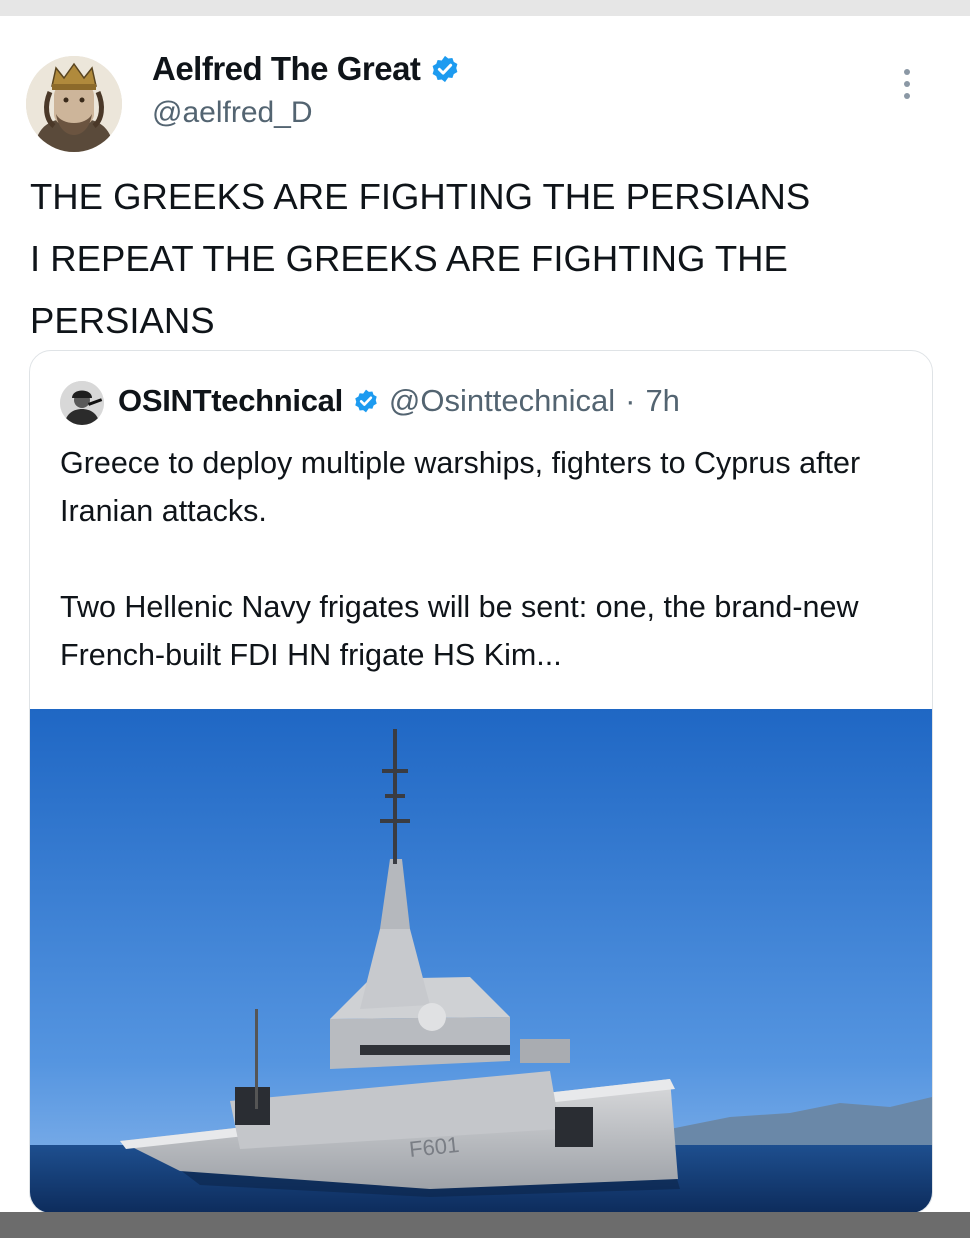 This screenshot has height=1238, width=970. What do you see at coordinates (502, 401) in the screenshot?
I see `quoted-author-handle: @Osinttechnical` at bounding box center [502, 401].